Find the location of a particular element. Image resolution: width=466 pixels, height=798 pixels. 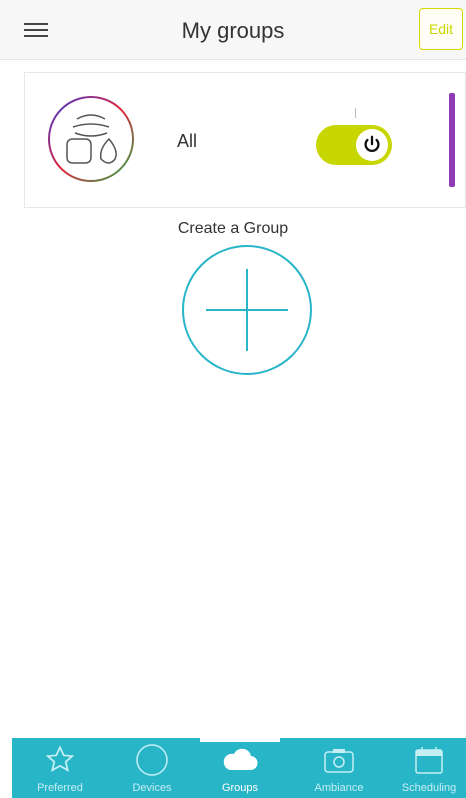

top-app-bar: My groups Edit is located at coordinates (233, 30).